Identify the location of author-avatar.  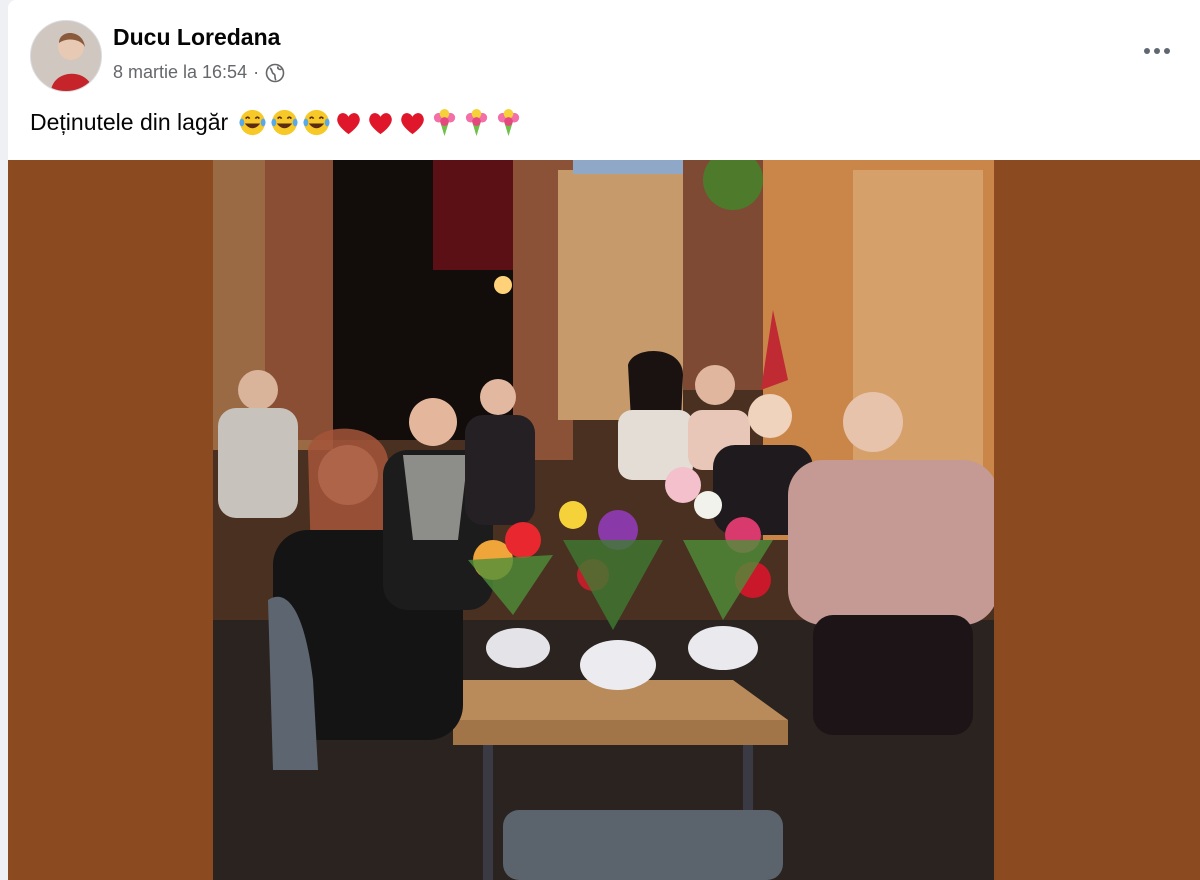
(66, 56).